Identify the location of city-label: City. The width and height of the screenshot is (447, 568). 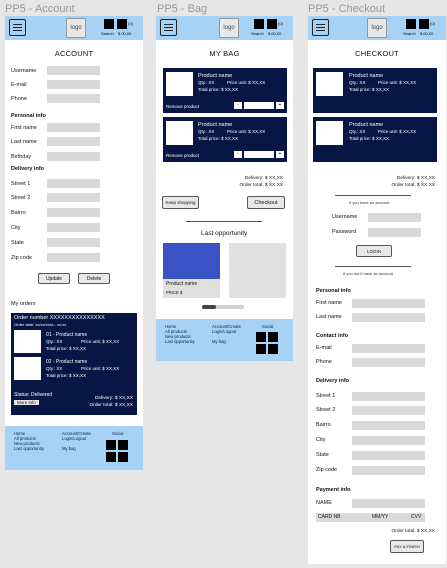
(16, 228).